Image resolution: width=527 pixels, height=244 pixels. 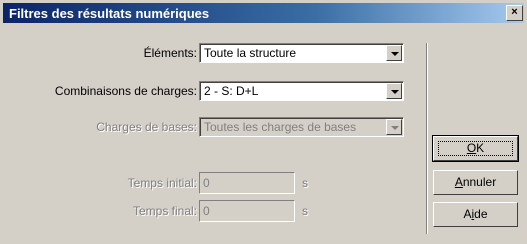 I want to click on temps-final-label: Temps final:, so click(x=164, y=211).